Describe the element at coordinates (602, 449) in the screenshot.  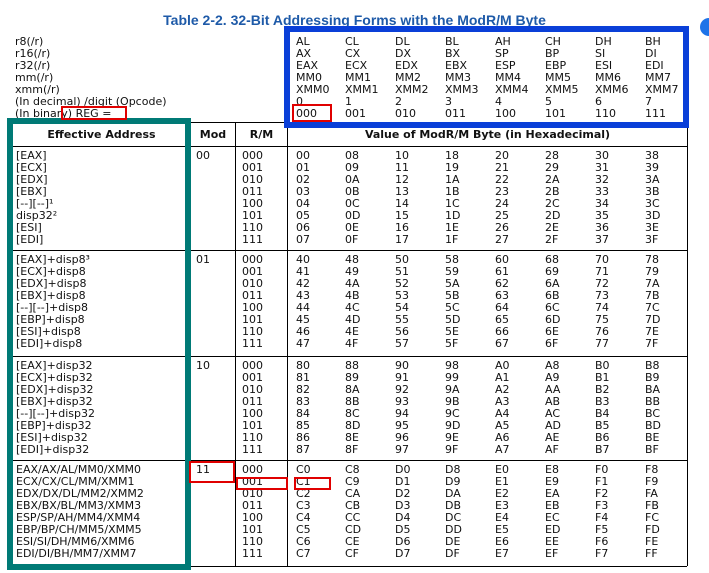
I see `modrm-hex-cell: B7` at that location.